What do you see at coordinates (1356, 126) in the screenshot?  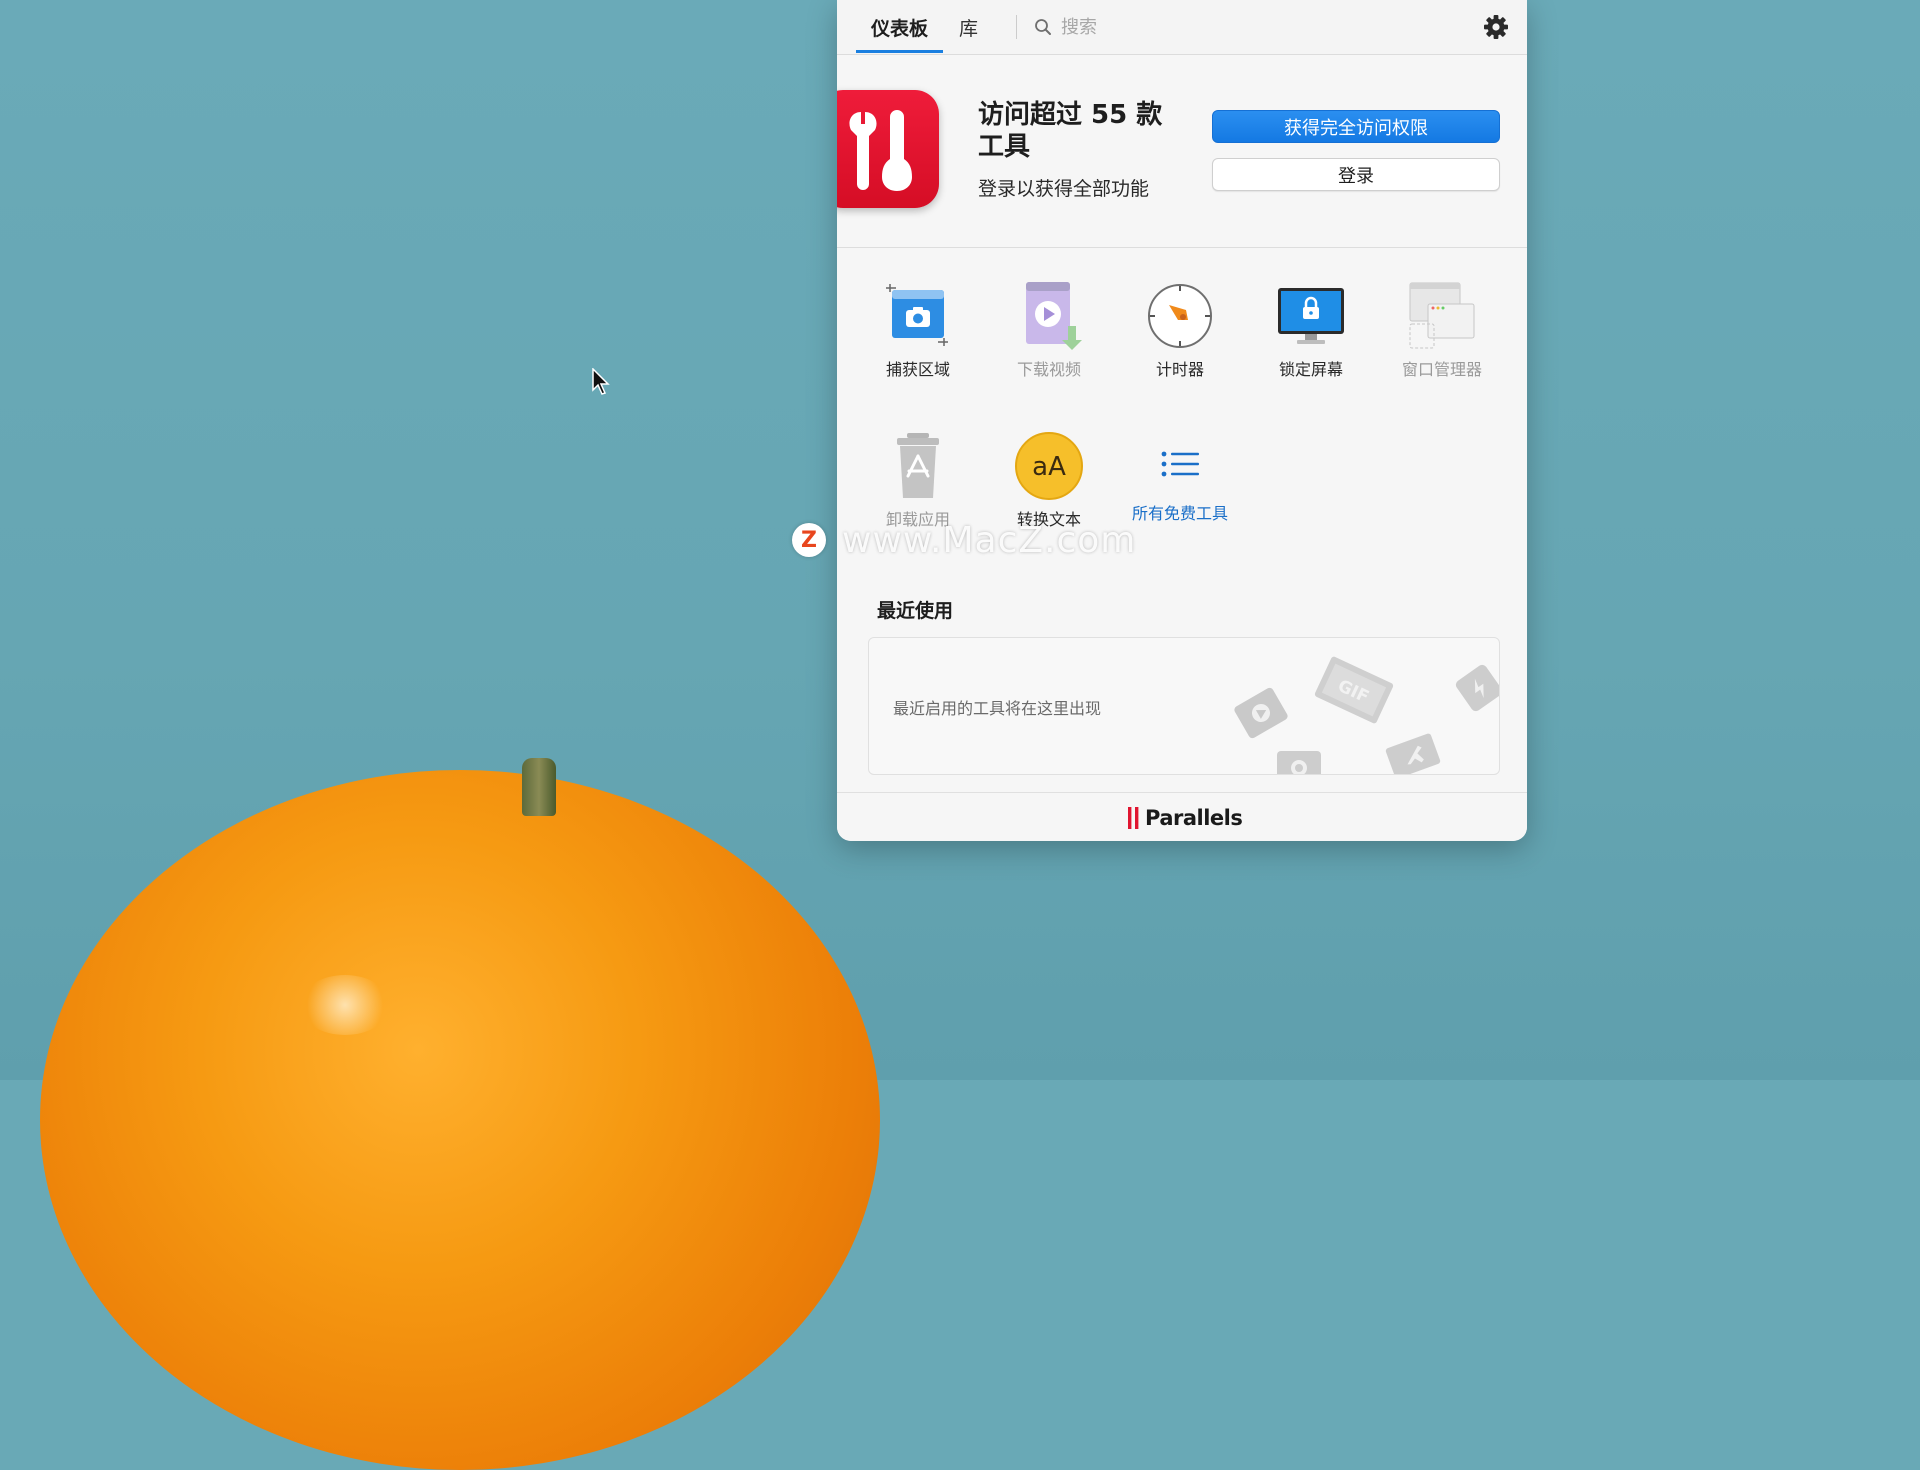 I see `get-full-access-button: 获得完全访问权限` at bounding box center [1356, 126].